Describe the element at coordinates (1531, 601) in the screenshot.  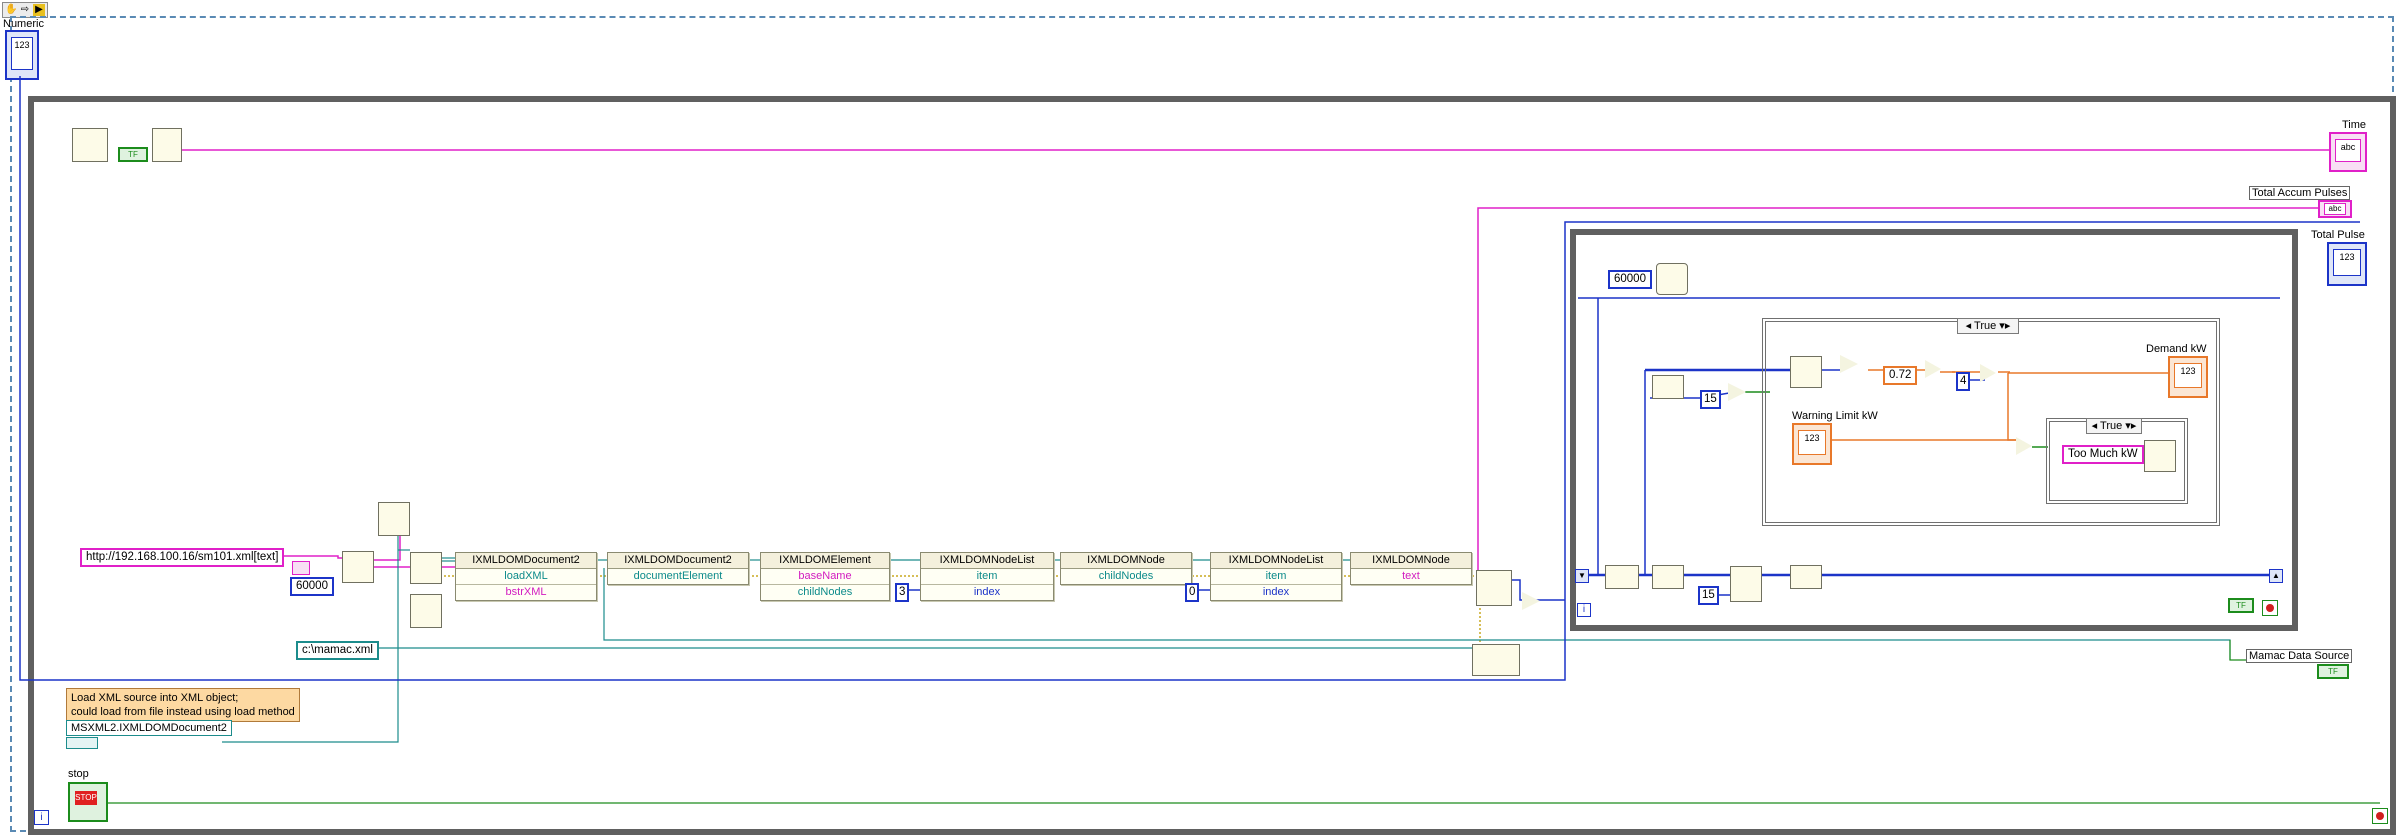
I see `compare-node` at that location.